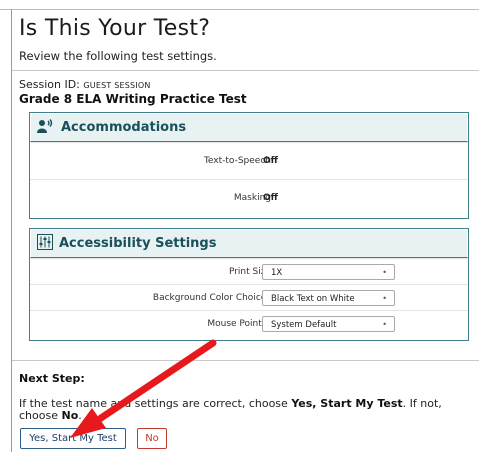  I want to click on select-value: Black Text on White, so click(313, 298).